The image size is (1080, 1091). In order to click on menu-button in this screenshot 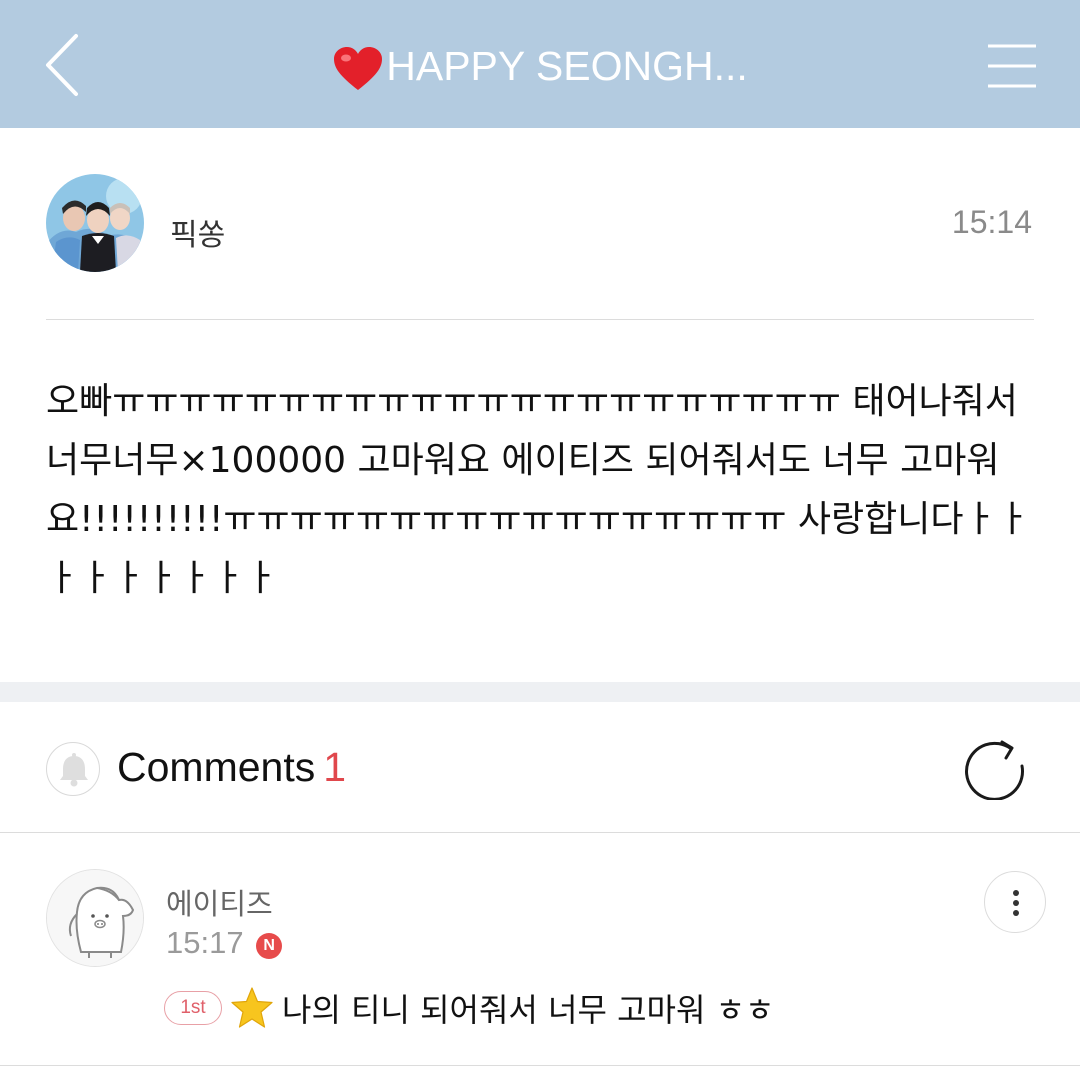, I will do `click(1012, 66)`.